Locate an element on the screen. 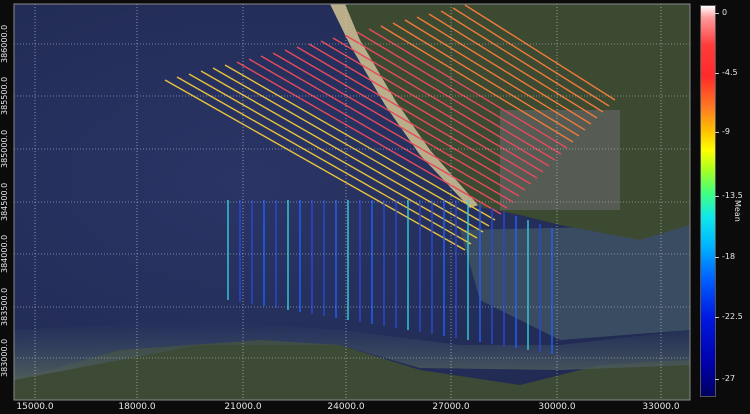  colorbar-tick-label: -18 is located at coordinates (729, 256).